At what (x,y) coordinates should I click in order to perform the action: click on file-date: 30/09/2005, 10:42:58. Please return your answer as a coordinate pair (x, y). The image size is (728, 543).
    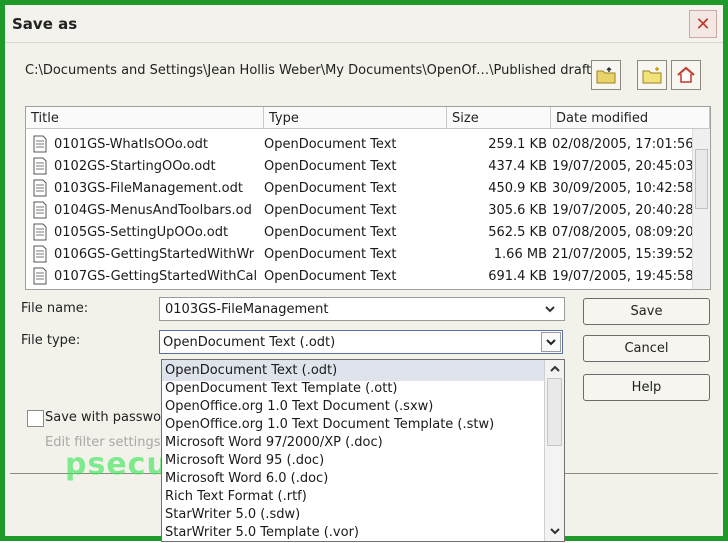
    Looking at the image, I should click on (622, 188).